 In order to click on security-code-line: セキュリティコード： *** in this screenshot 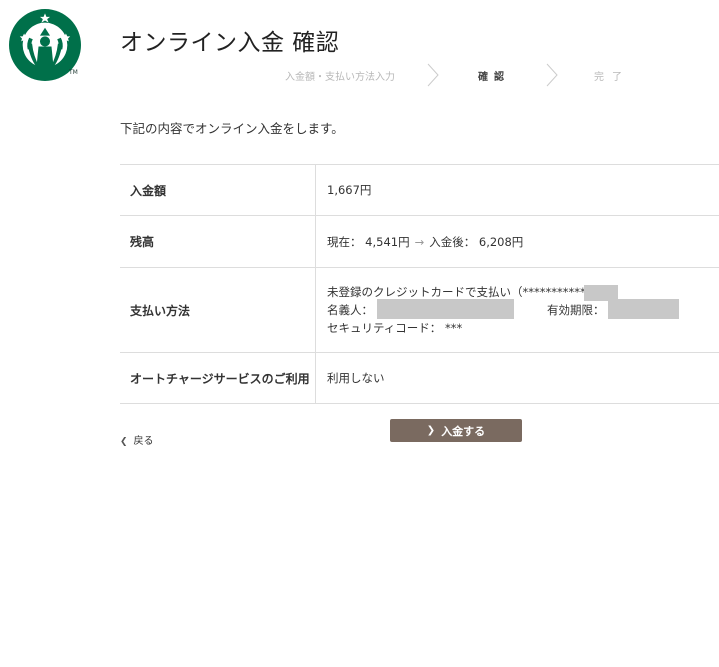, I will do `click(395, 328)`.